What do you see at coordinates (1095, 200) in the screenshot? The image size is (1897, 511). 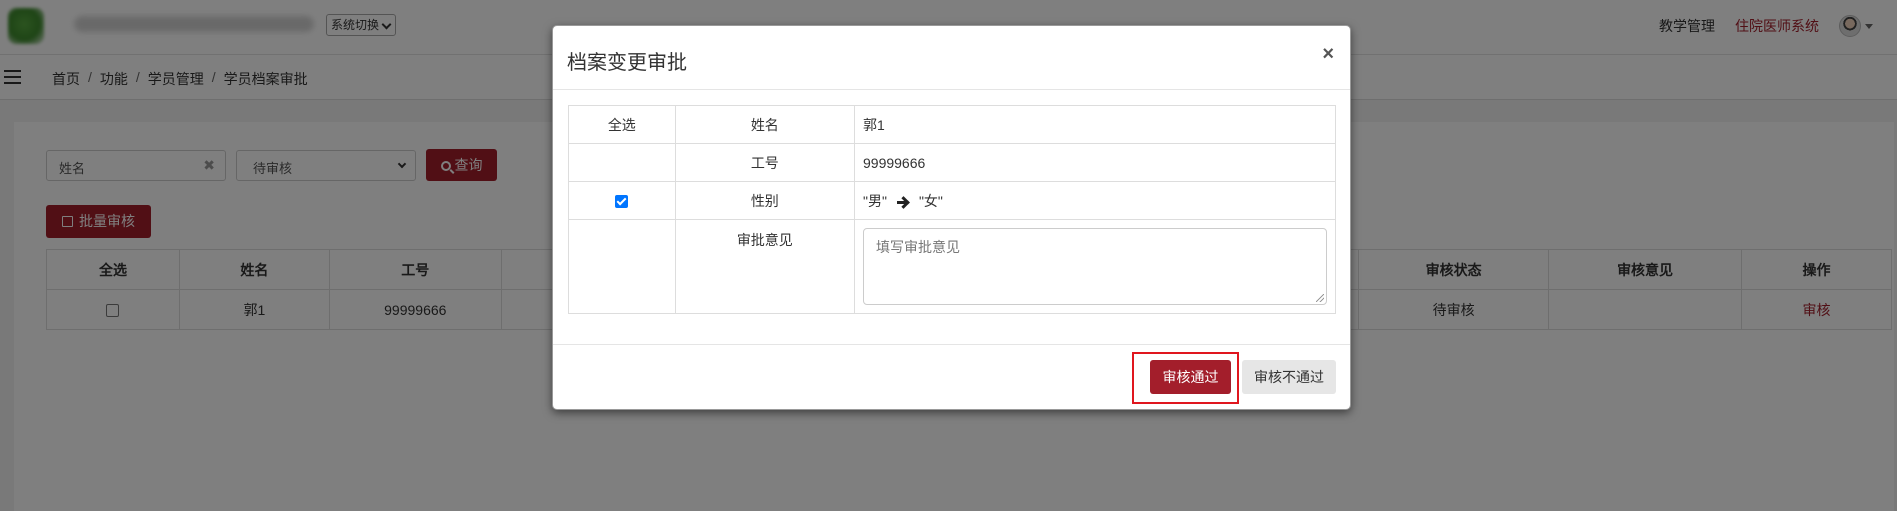 I see `field-value-gender-change: "男" "女"` at bounding box center [1095, 200].